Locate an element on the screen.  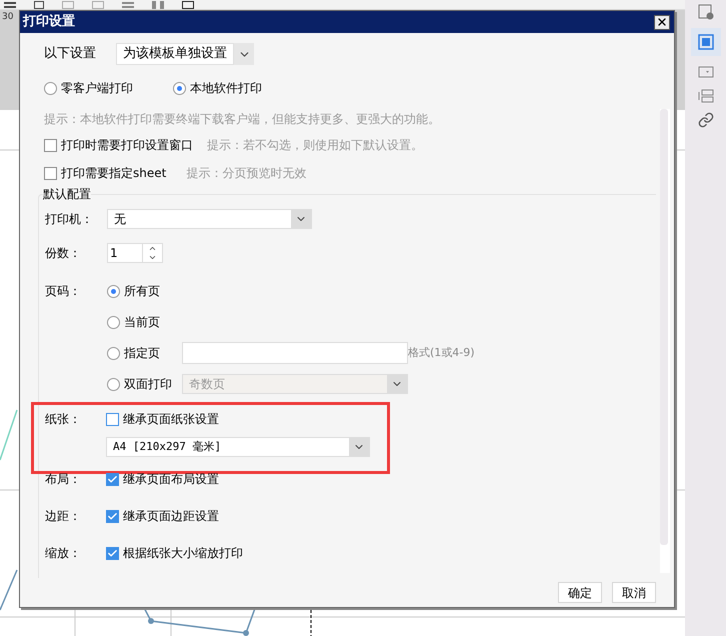
field-label: 纸张： is located at coordinates (63, 419).